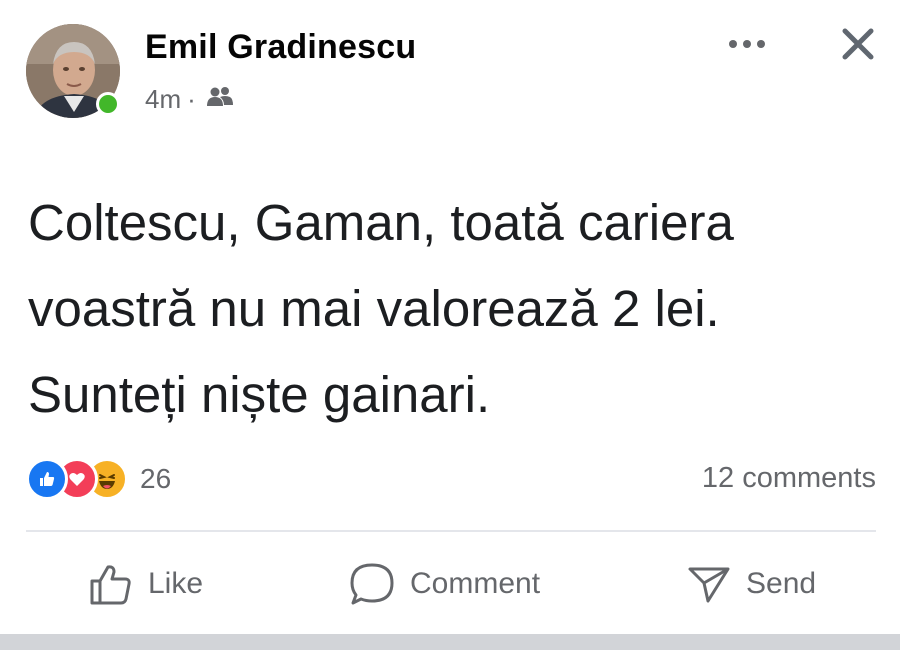 The height and width of the screenshot is (650, 900). I want to click on more-options-button, so click(747, 44).